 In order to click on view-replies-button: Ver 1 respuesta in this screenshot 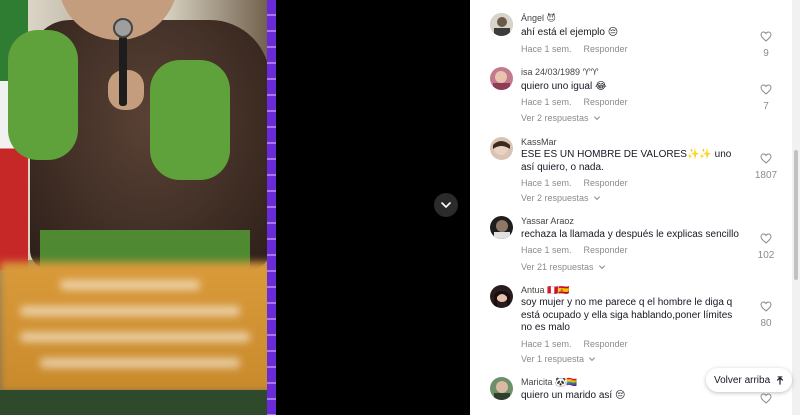, I will do `click(558, 359)`.